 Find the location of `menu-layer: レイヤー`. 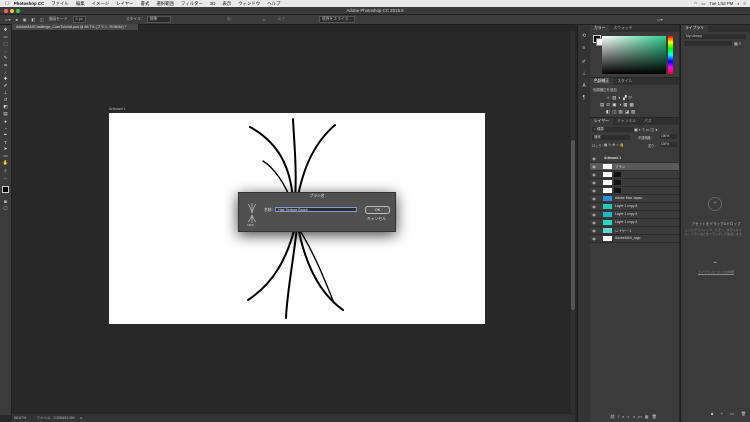

menu-layer: レイヤー is located at coordinates (124, 4).